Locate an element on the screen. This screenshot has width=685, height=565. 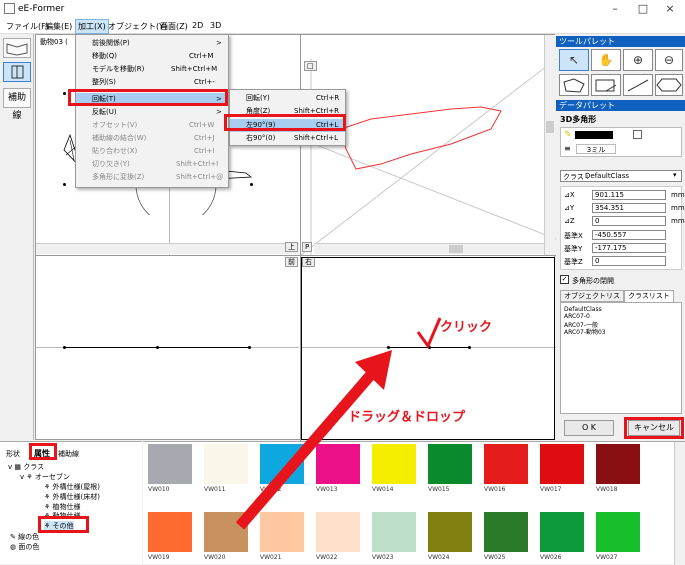
drag-drop-annotation: ドラッグ＆ドロップ is located at coordinates (407, 417).